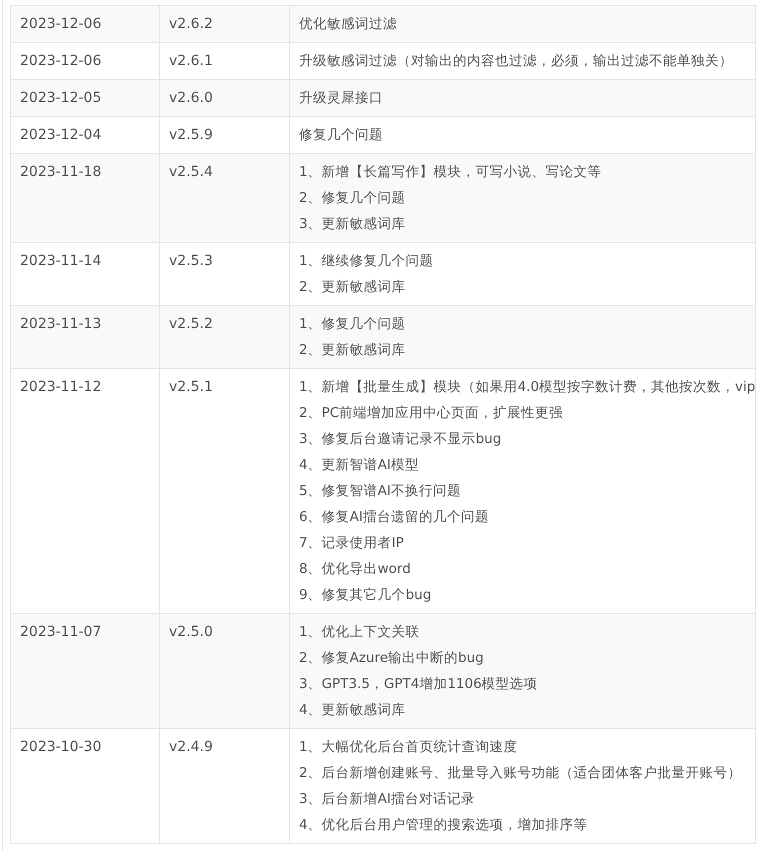 The image size is (757, 850). What do you see at coordinates (400, 439) in the screenshot?
I see `change-item: 3、修复后台邀请记录不显示bug` at bounding box center [400, 439].